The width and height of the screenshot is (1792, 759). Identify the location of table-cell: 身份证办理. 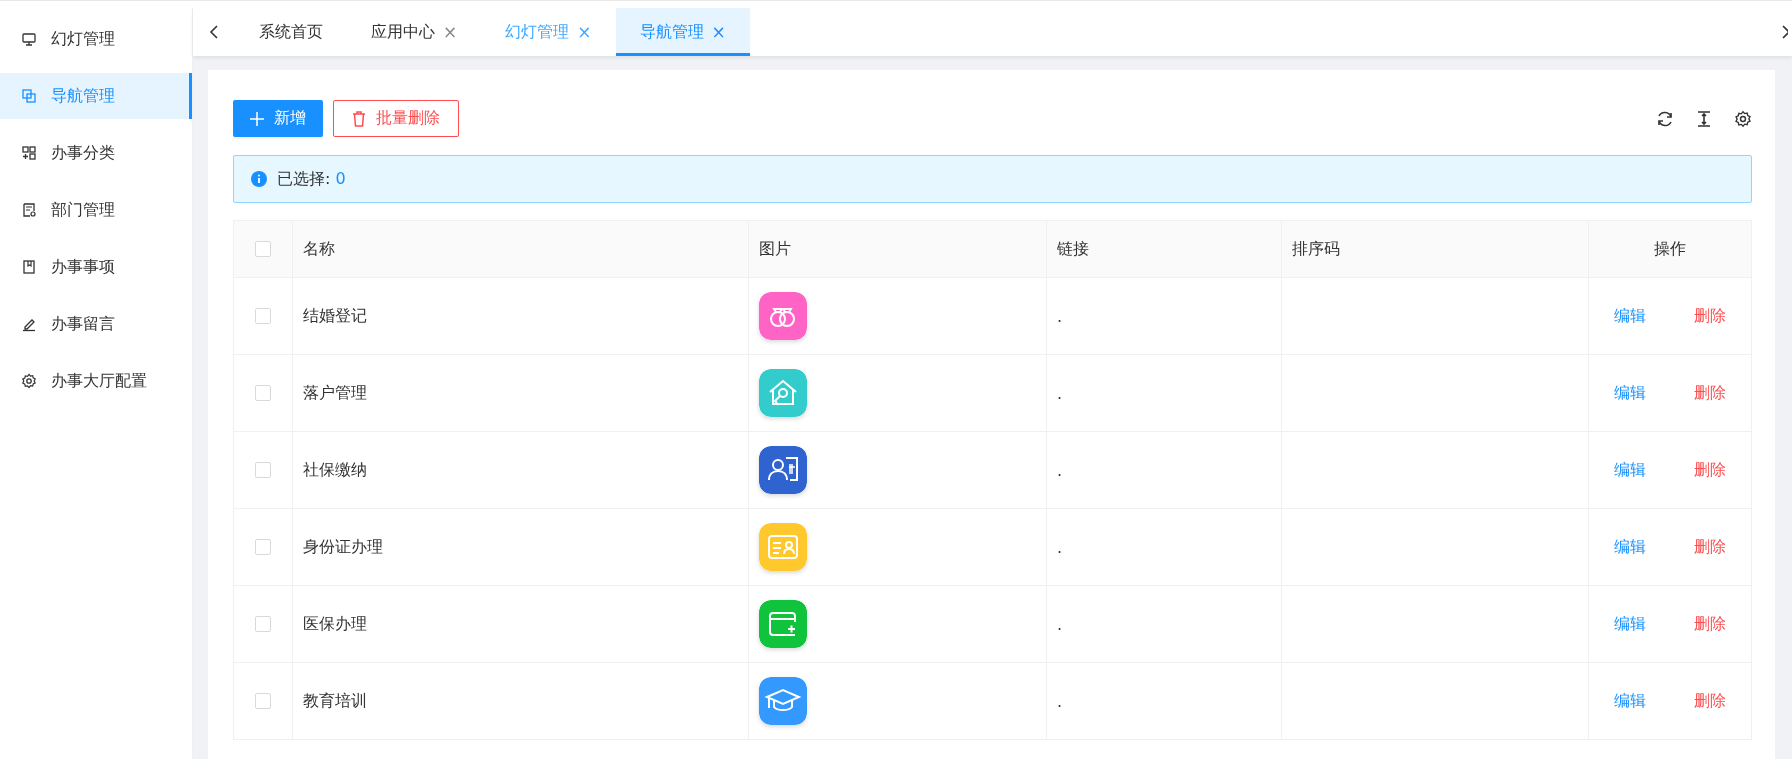
(520, 547).